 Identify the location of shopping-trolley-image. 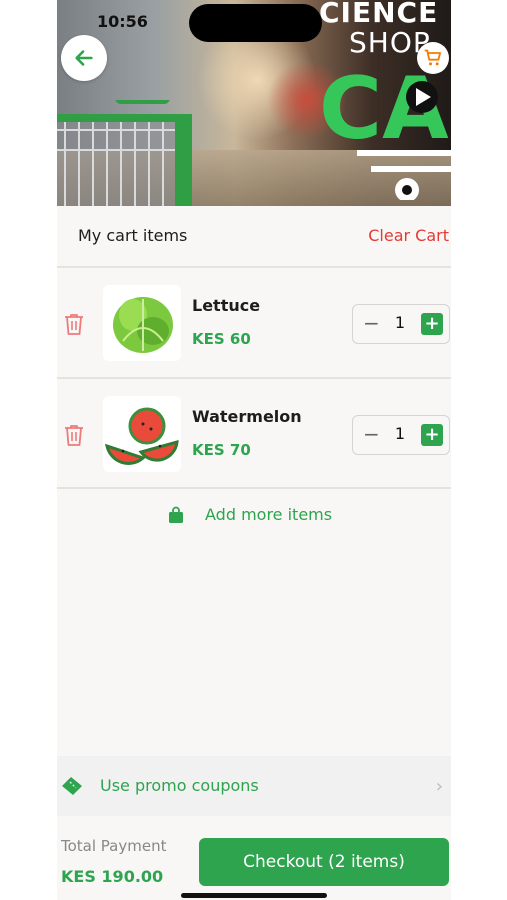
(124, 153).